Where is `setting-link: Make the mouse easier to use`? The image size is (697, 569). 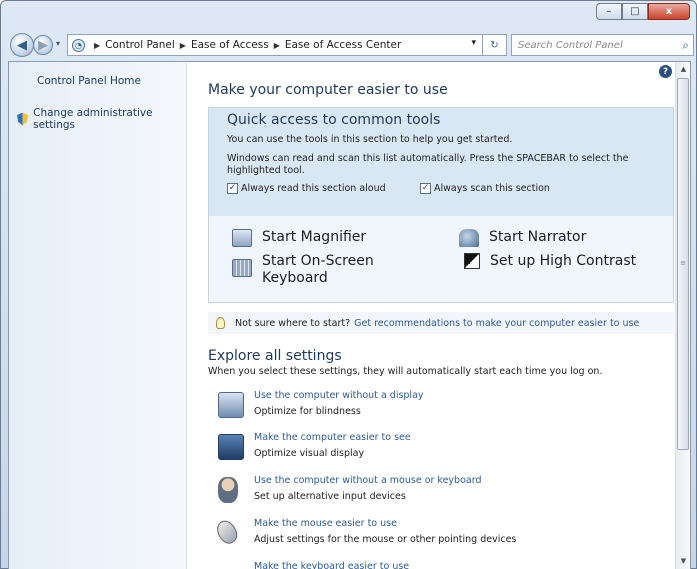
setting-link: Make the mouse easier to use is located at coordinates (325, 523).